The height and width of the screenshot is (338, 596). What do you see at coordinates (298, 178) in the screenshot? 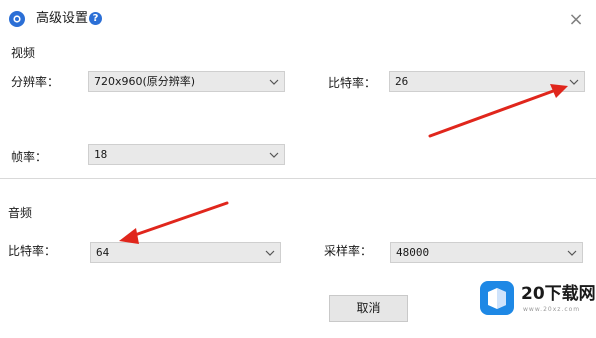
I see `section-divider` at bounding box center [298, 178].